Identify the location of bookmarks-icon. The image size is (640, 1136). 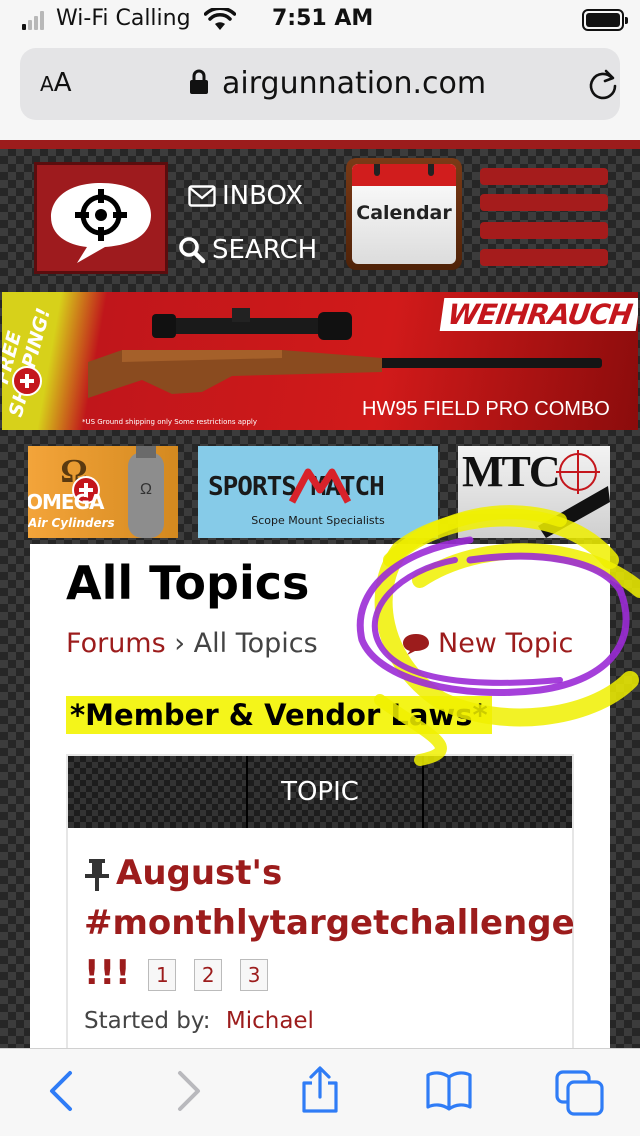
(449, 1091).